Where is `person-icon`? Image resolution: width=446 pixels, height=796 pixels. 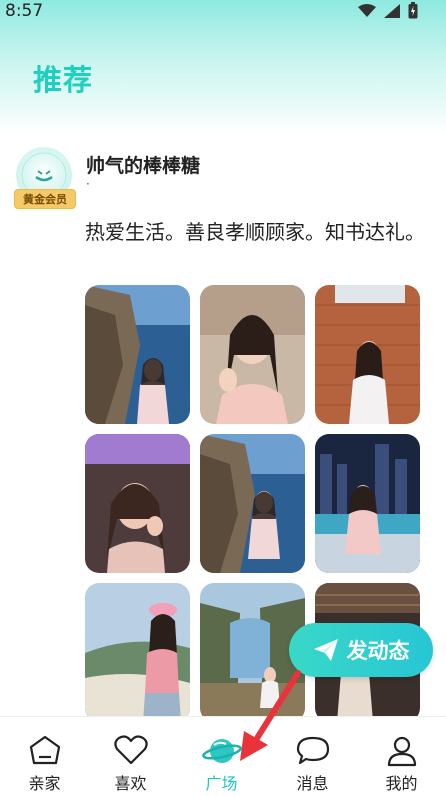
person-icon is located at coordinates (401, 751).